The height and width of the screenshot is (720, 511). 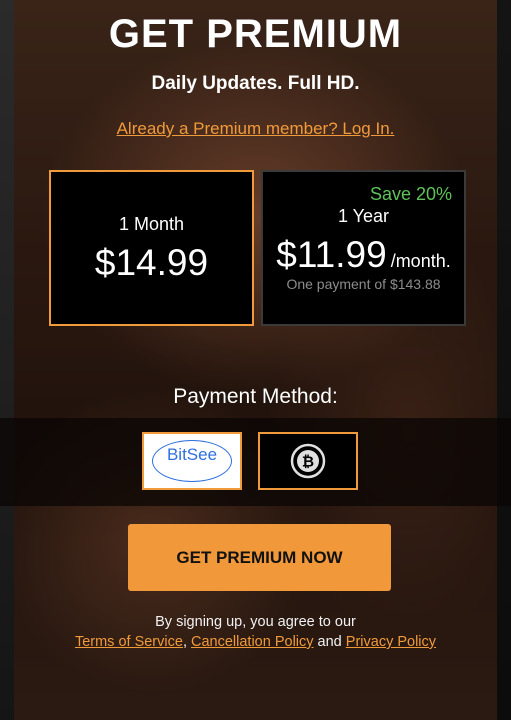 What do you see at coordinates (151, 224) in the screenshot?
I see `plan-name: 1 Month` at bounding box center [151, 224].